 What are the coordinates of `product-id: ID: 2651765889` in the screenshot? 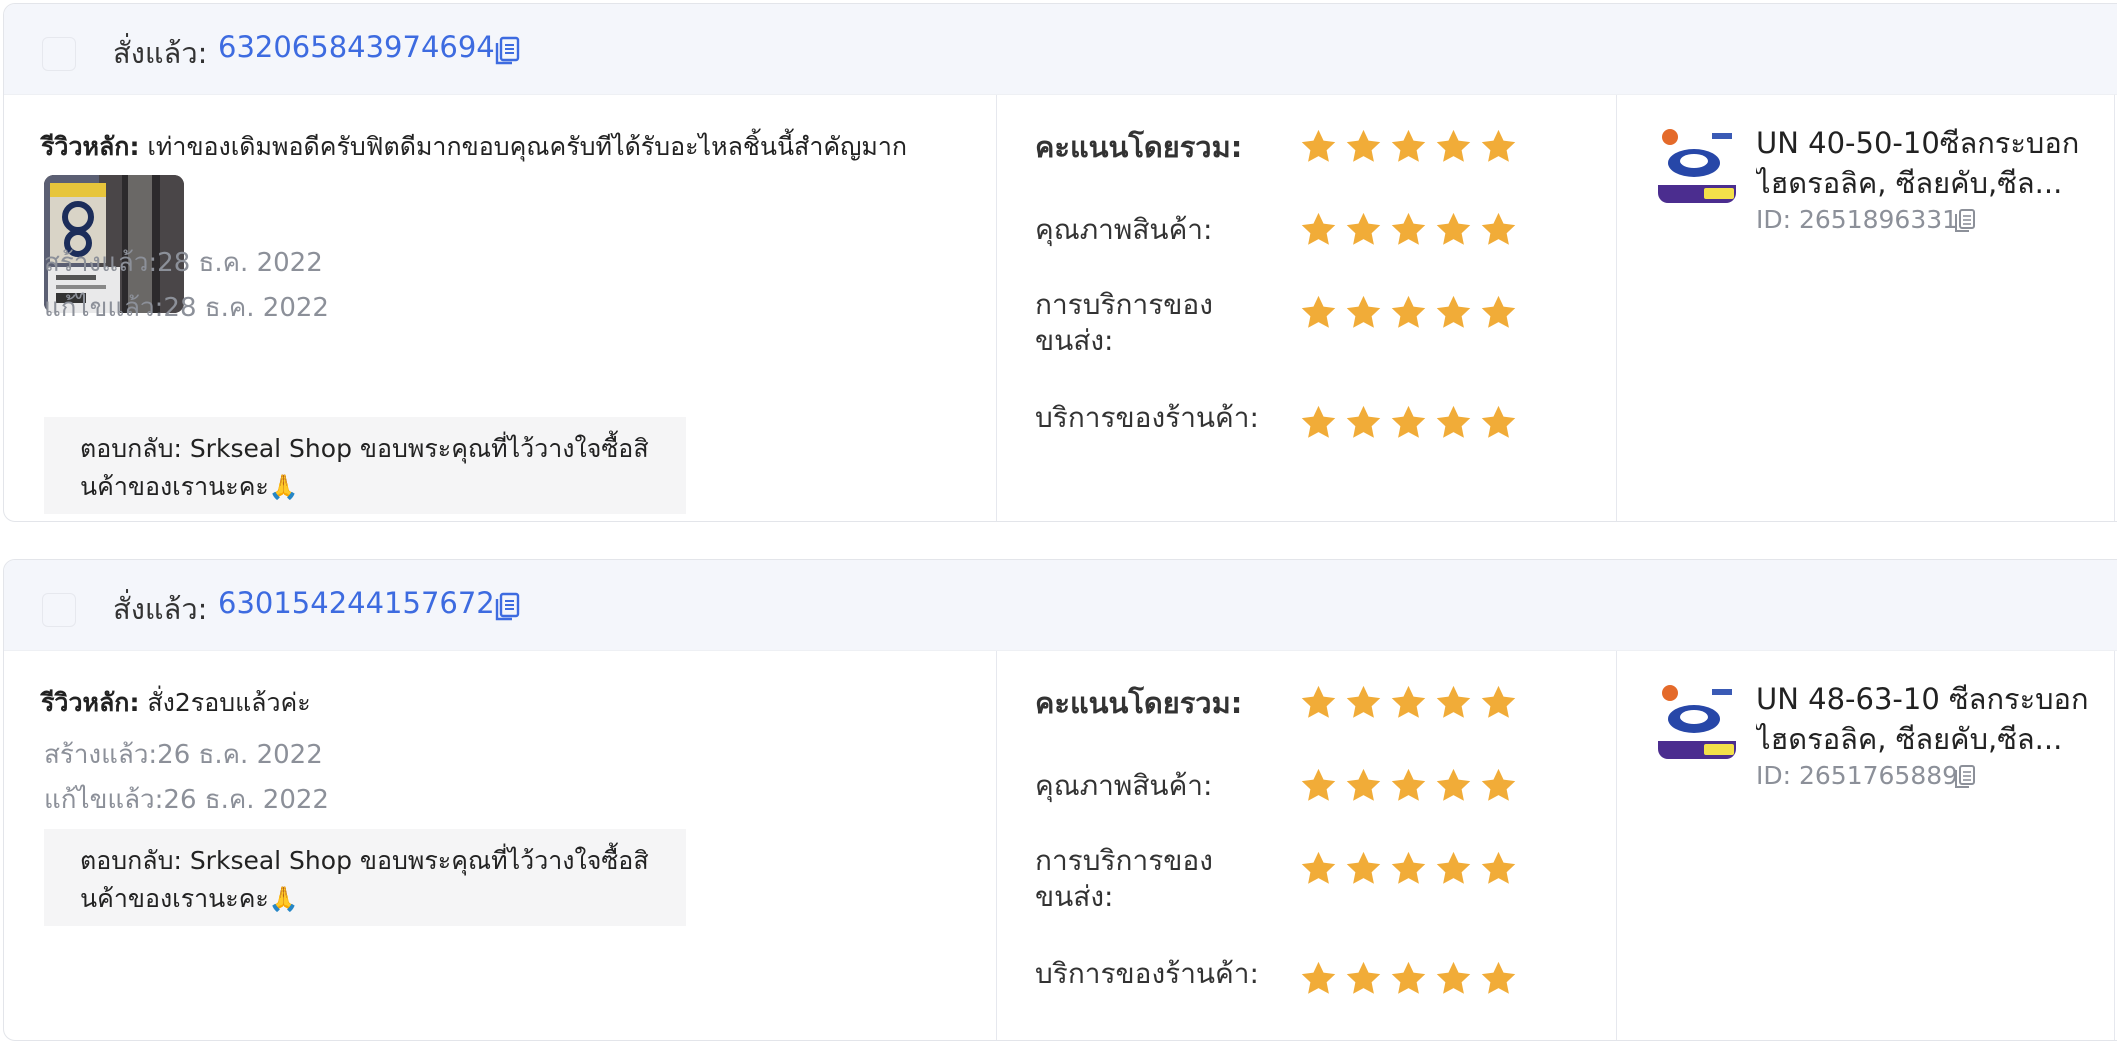 It's located at (1857, 775).